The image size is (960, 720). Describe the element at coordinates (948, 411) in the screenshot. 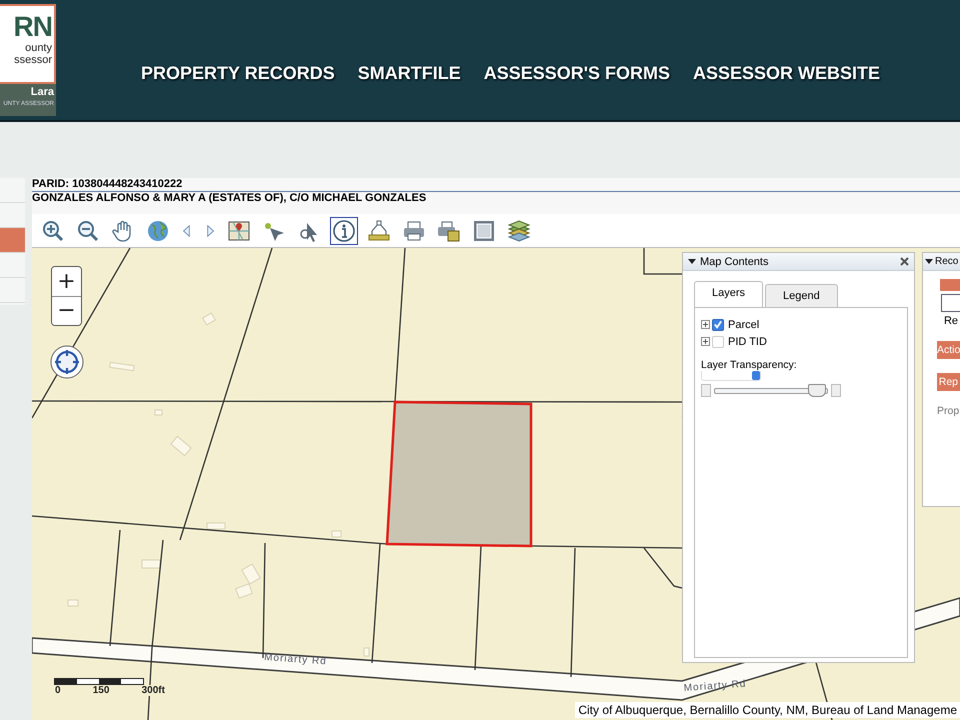

I see `panel-text: Prop` at that location.